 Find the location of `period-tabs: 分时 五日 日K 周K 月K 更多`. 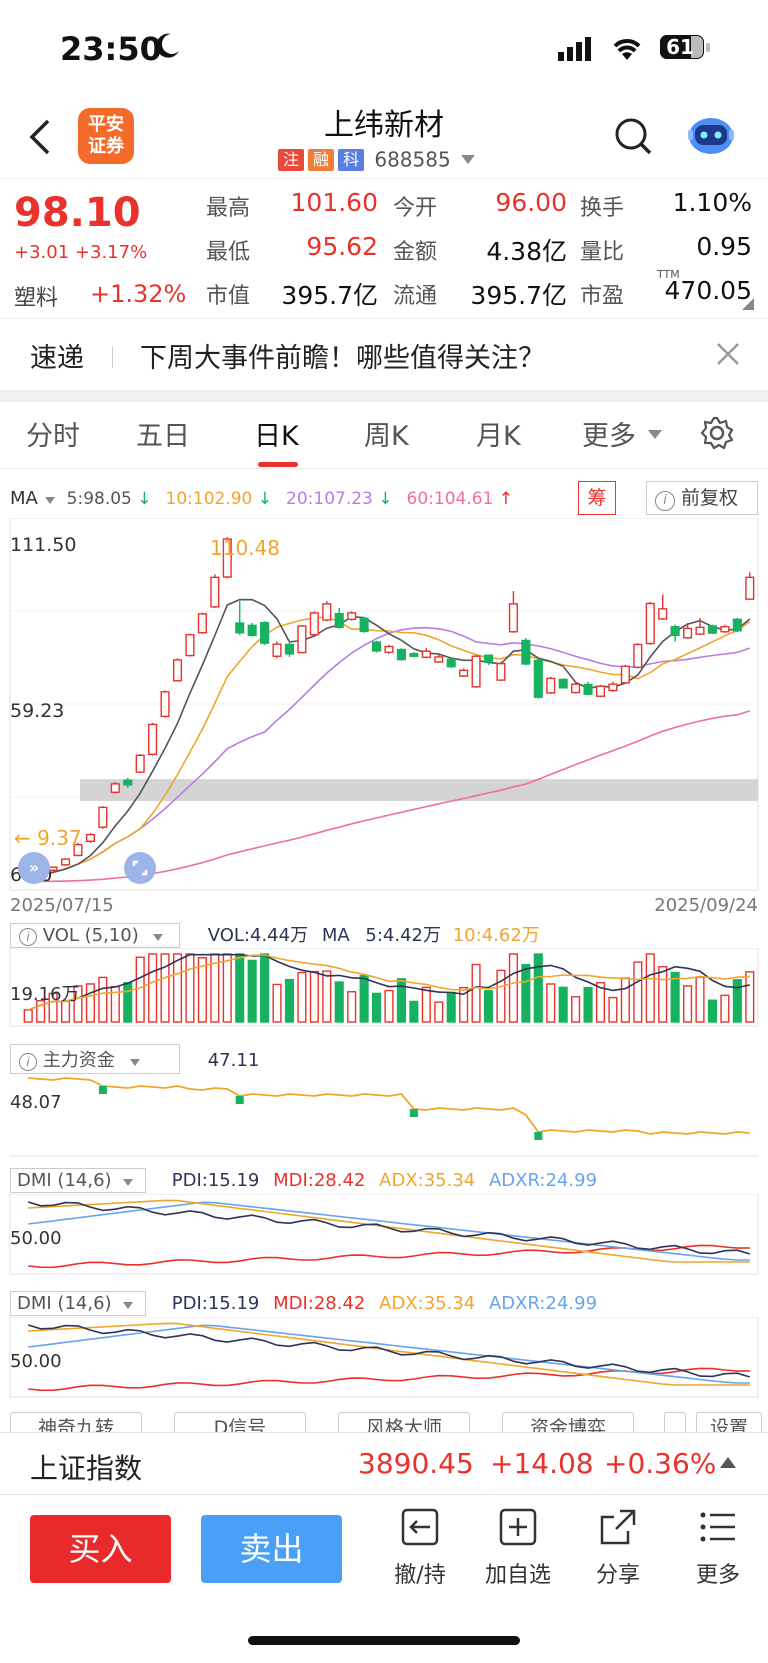

period-tabs: 分时 五日 日K 周K 月K 更多 is located at coordinates (384, 440).